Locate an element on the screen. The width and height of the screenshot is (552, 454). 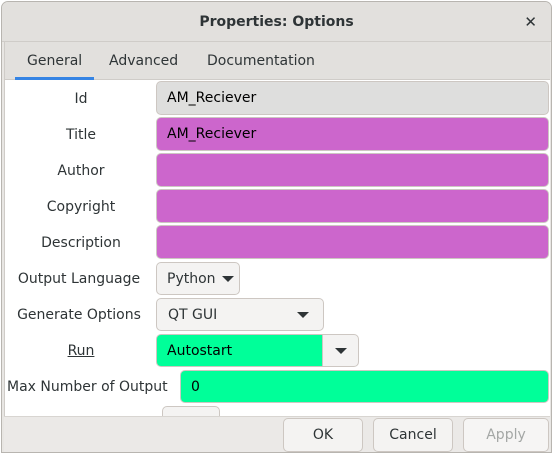
title-field: AM_Reciever is located at coordinates (352, 134).